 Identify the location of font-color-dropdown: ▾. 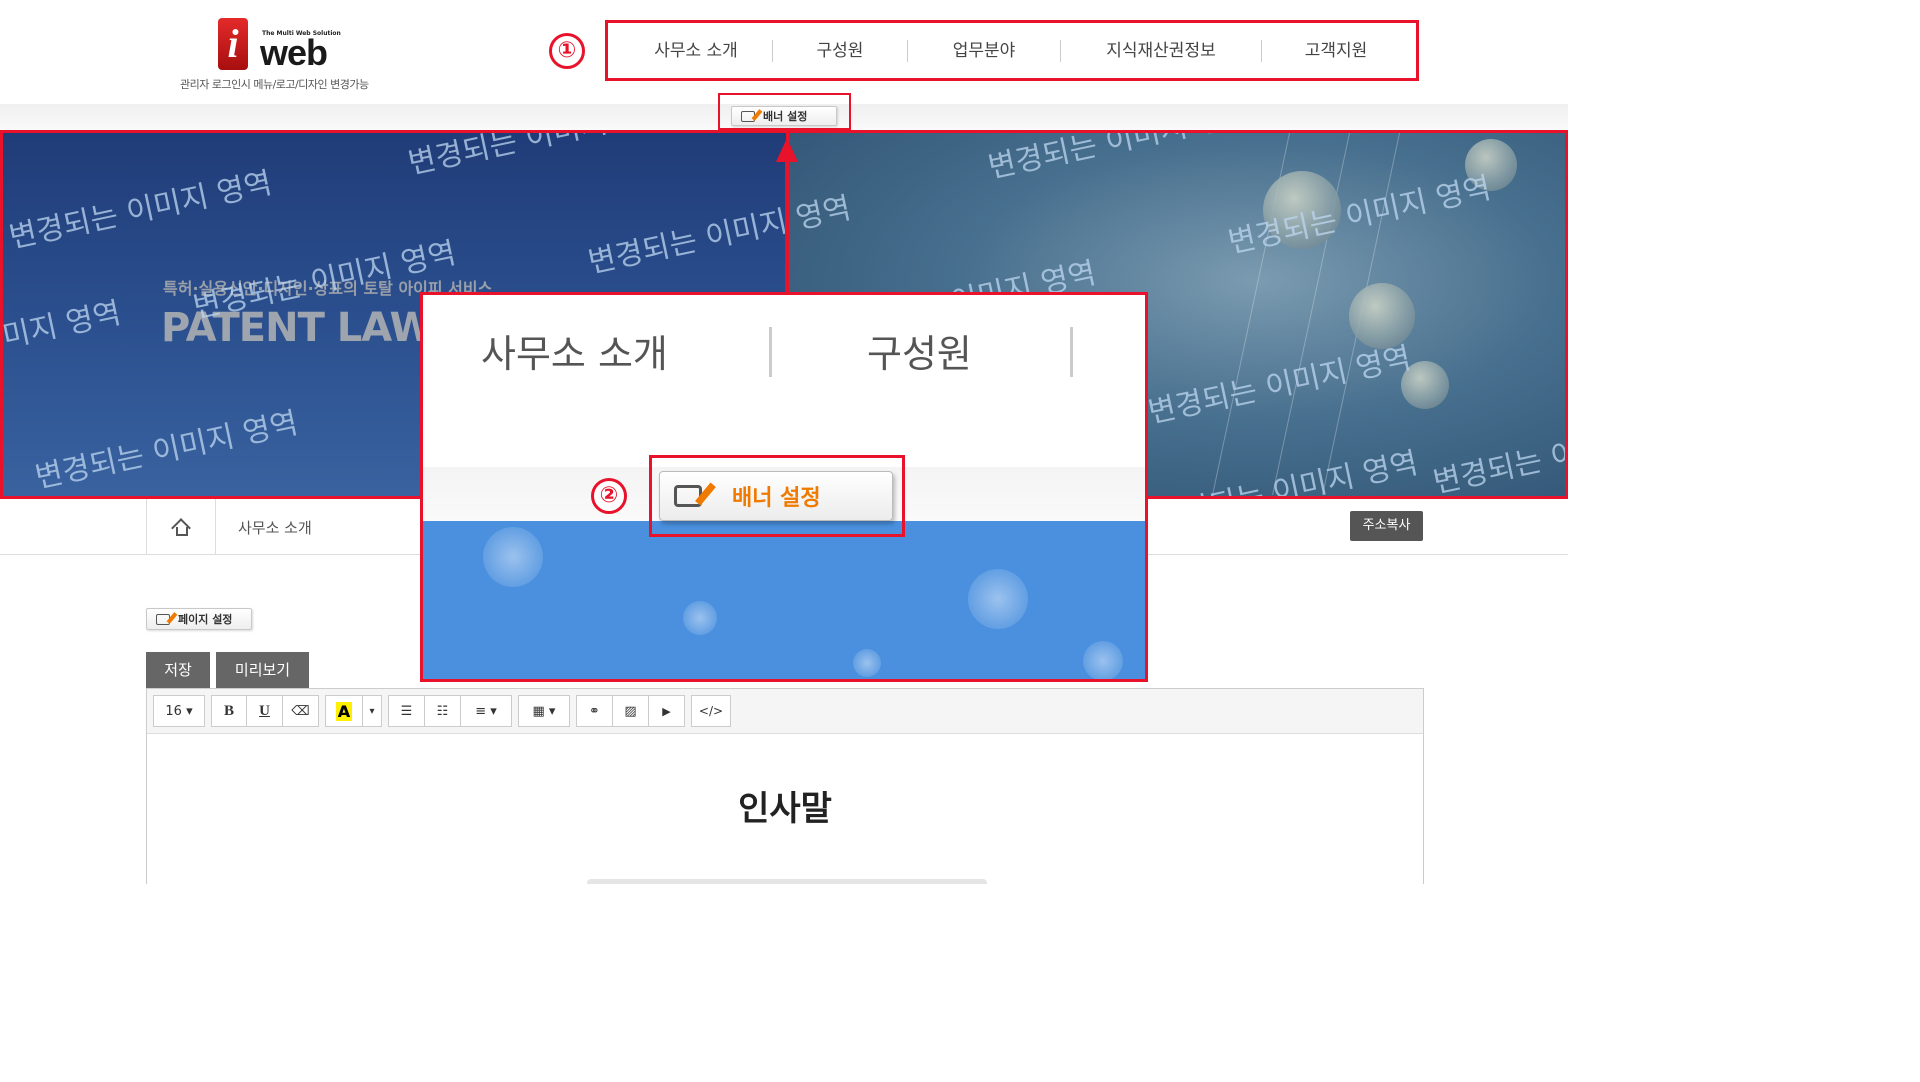
(372, 711).